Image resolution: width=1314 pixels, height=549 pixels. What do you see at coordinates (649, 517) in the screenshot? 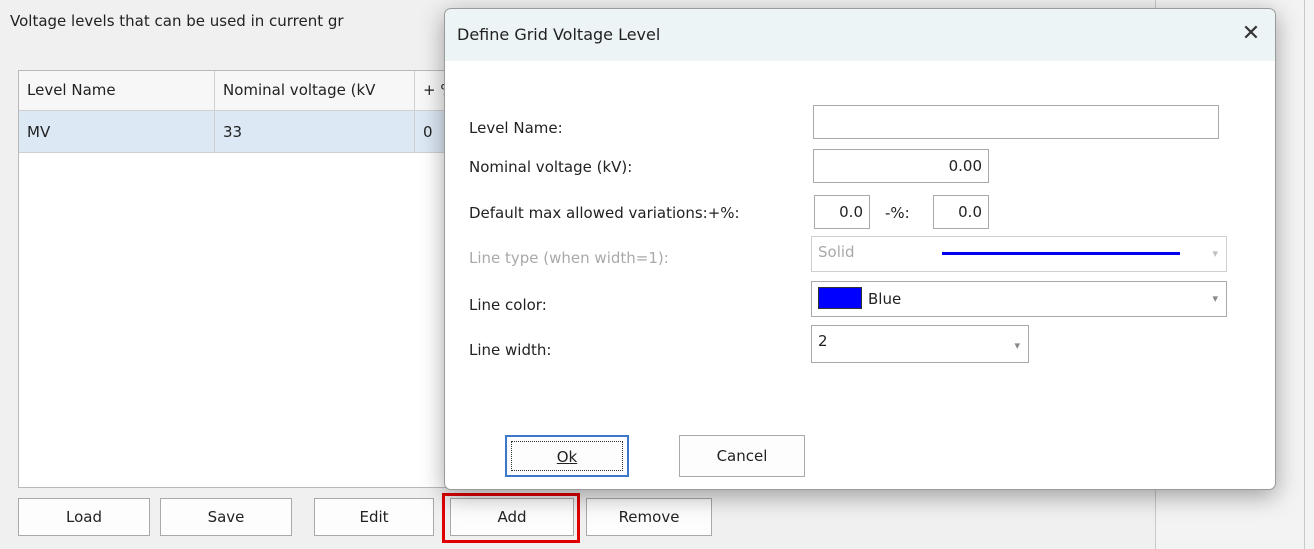
I see `remove-button: Remove` at bounding box center [649, 517].